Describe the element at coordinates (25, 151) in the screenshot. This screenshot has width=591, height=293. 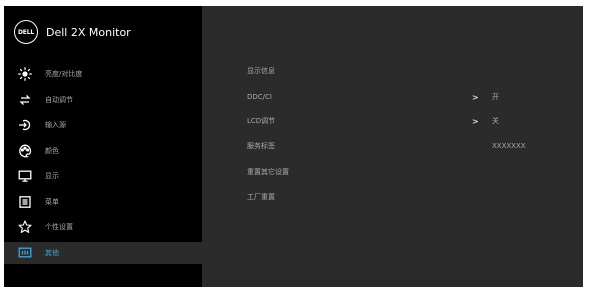
I see `color-palette-icon` at that location.